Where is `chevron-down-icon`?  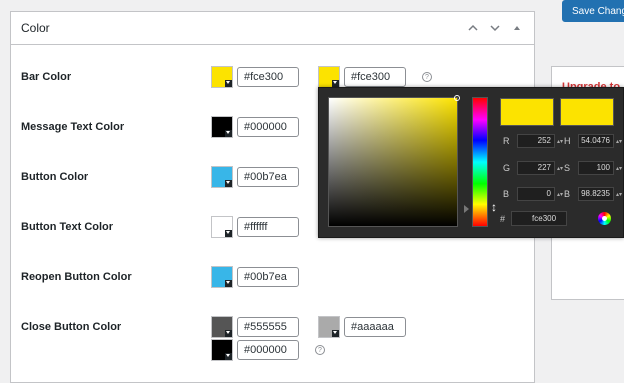
chevron-down-icon is located at coordinates (495, 28).